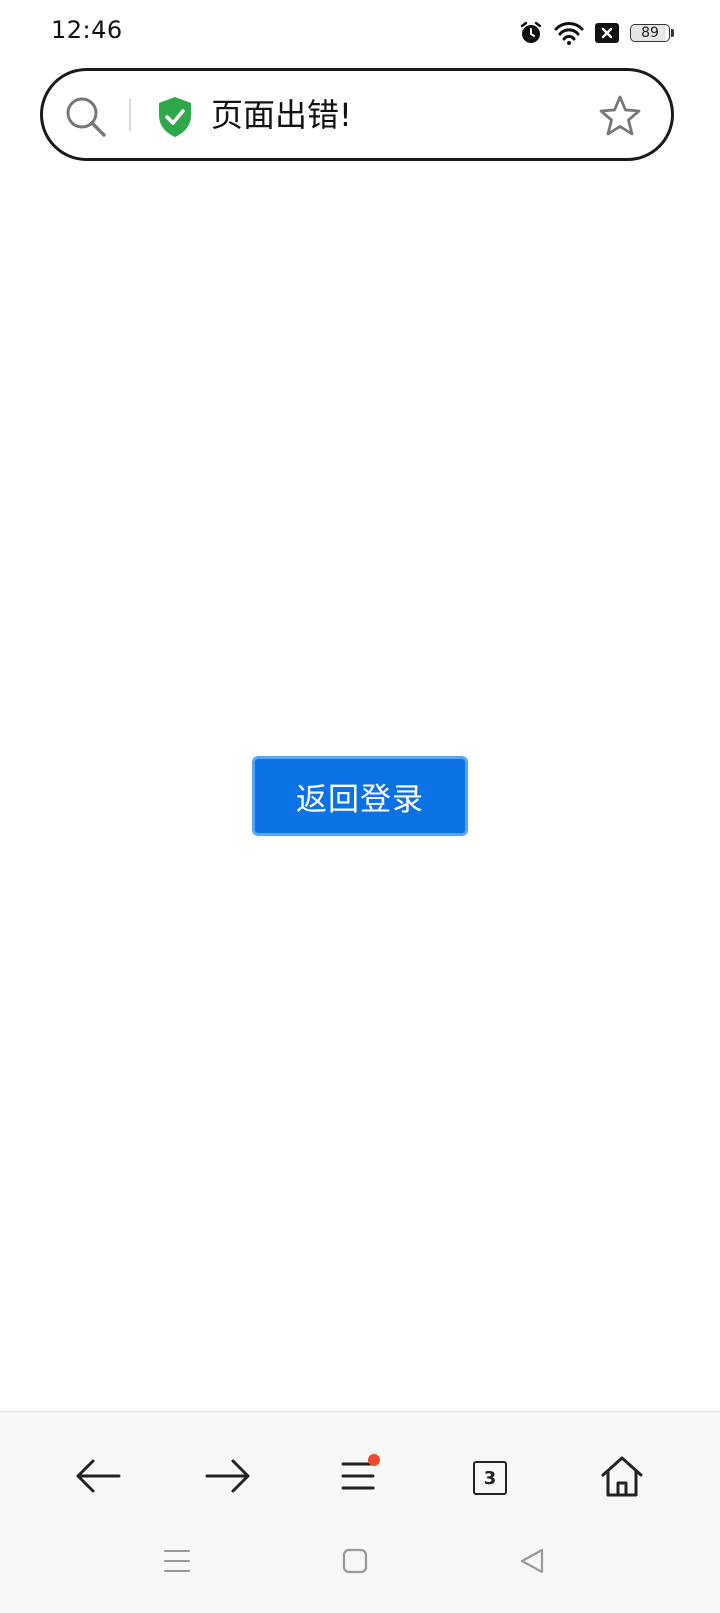 The image size is (720, 1613). I want to click on status-icons: 89, so click(596, 33).